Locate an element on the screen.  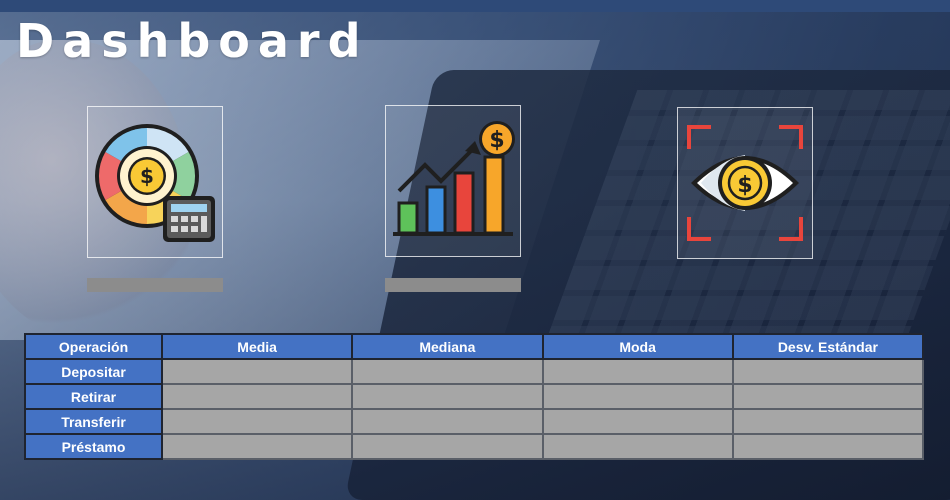
table-row: Transferir is located at coordinates (474, 421).